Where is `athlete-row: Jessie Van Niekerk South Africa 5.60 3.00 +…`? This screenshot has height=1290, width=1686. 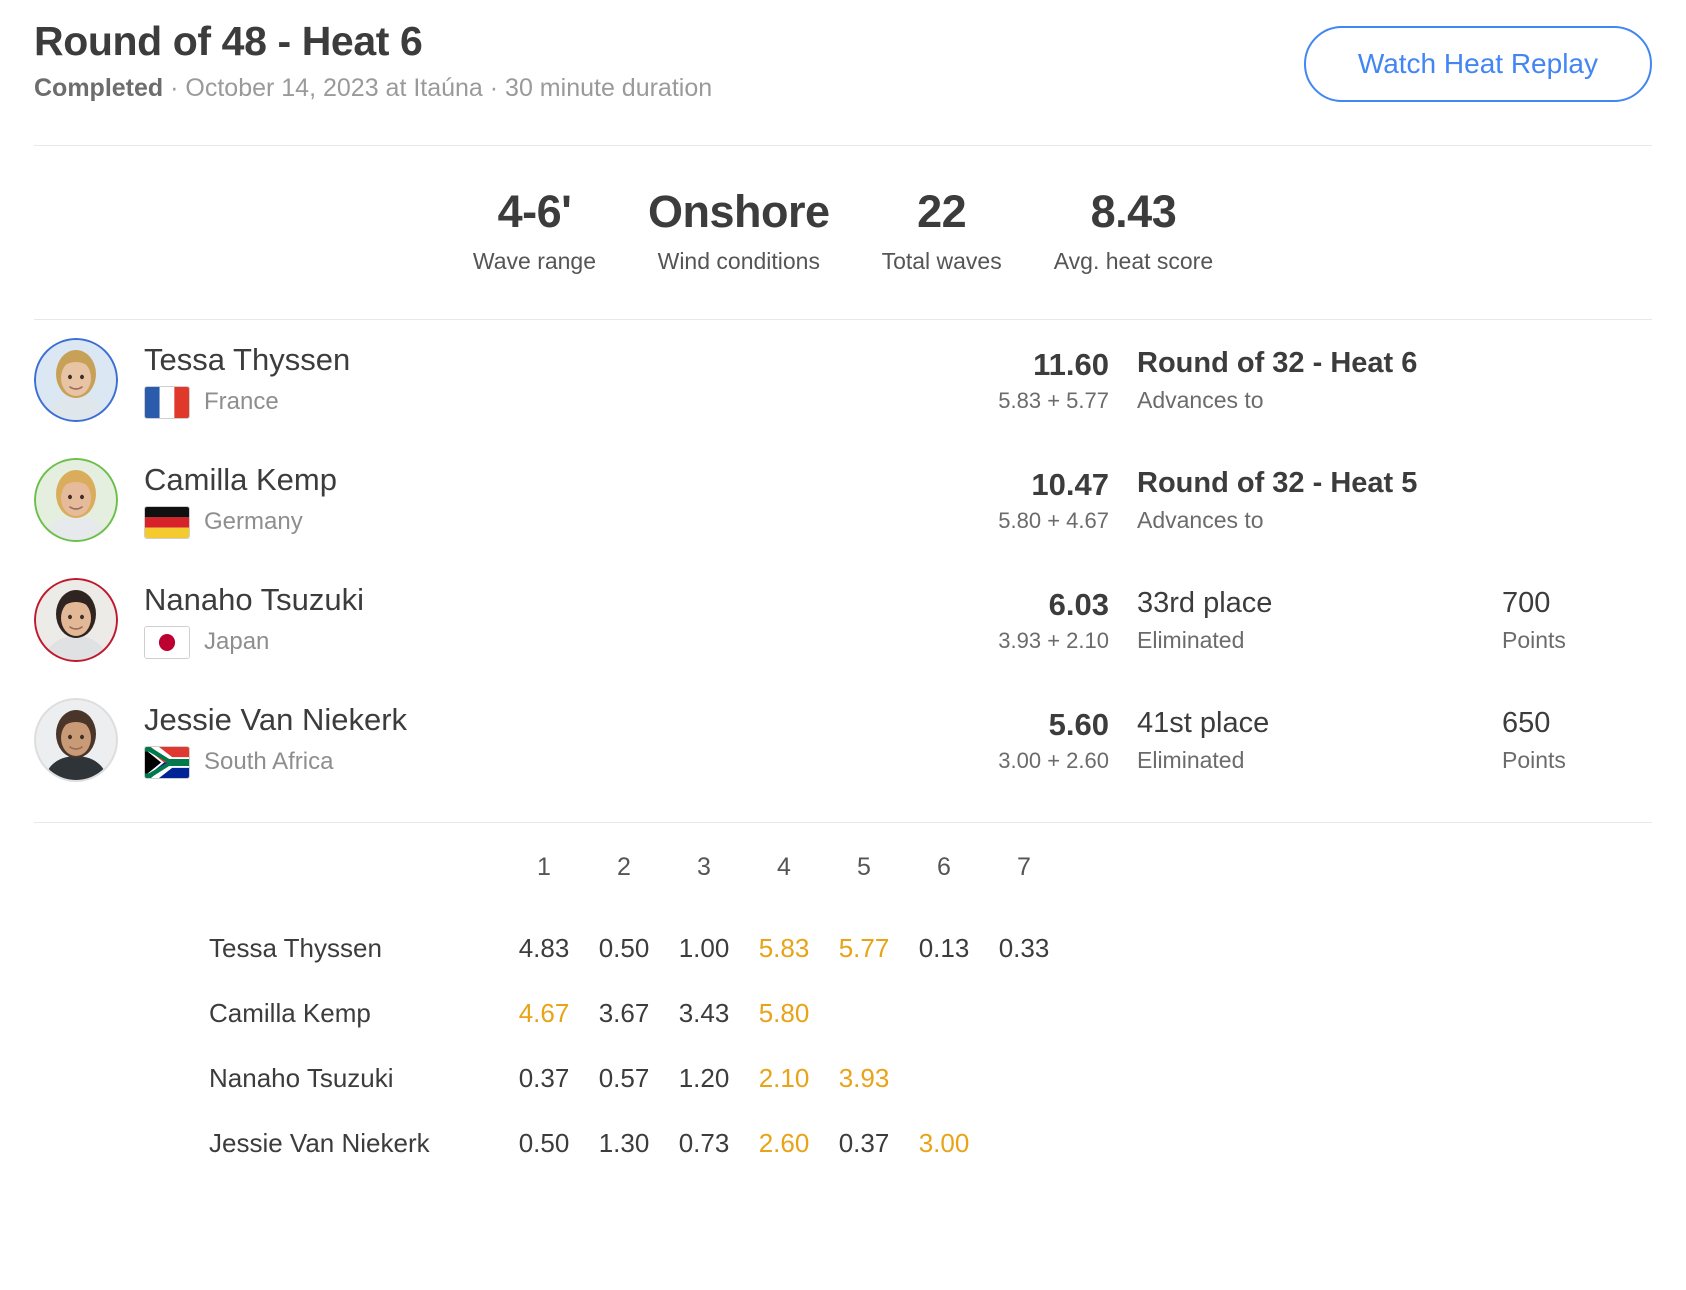
athlete-row: Jessie Van Niekerk South Africa 5.60 3.00 +… is located at coordinates (843, 740).